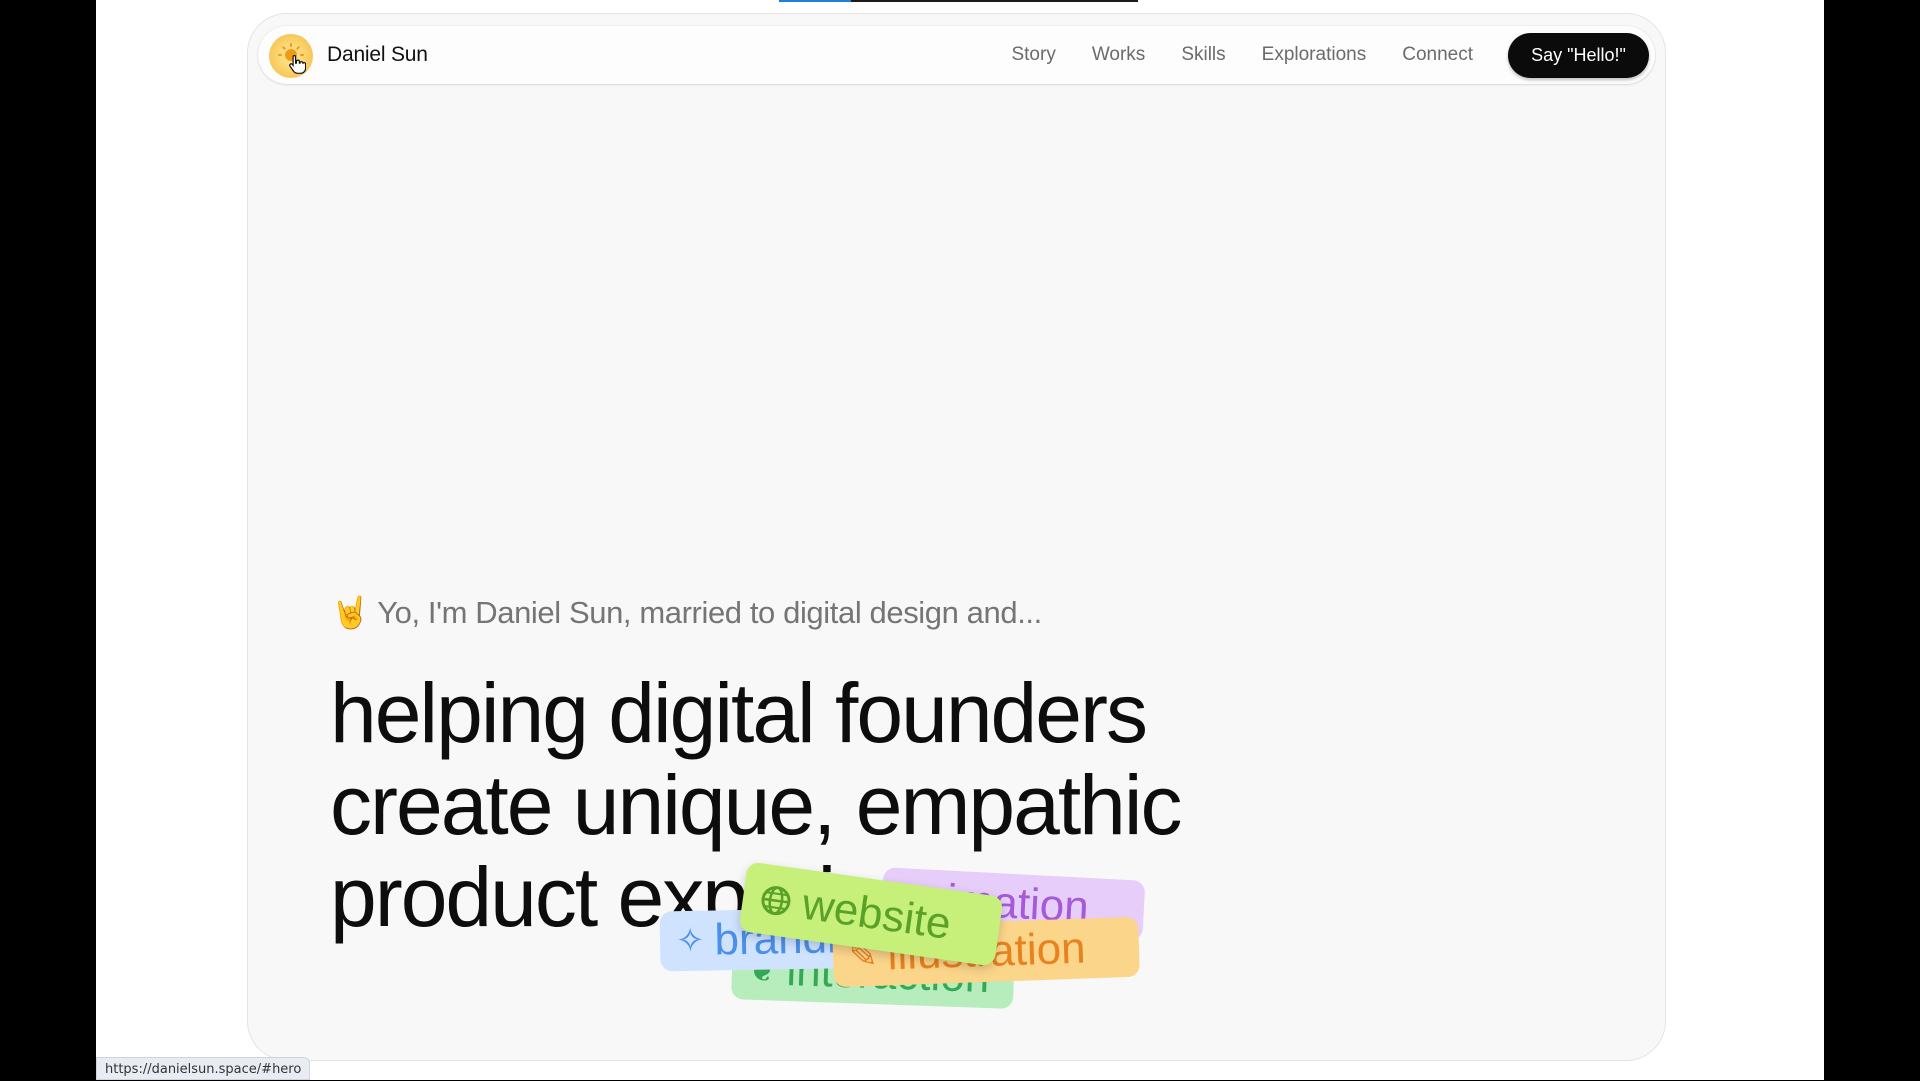  What do you see at coordinates (297, 64) in the screenshot?
I see `hand-cursor-icon` at bounding box center [297, 64].